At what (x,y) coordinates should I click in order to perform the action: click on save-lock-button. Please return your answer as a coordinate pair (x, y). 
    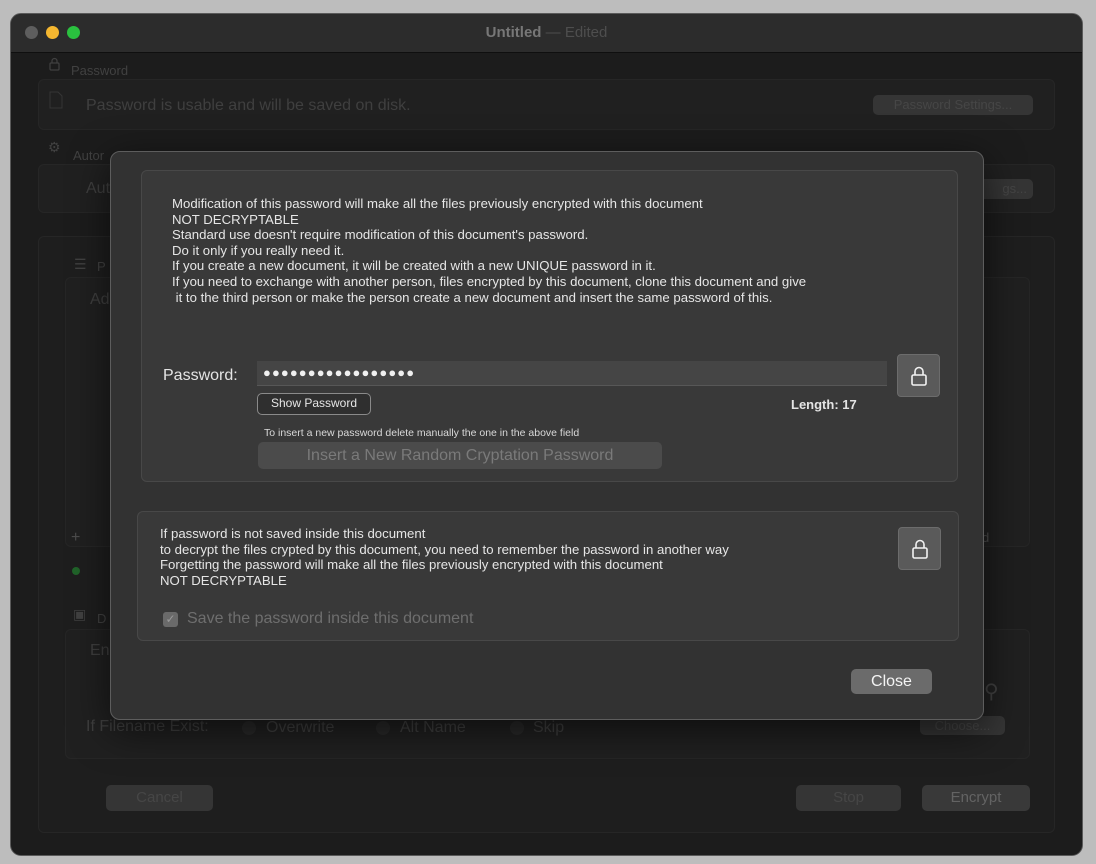
    Looking at the image, I should click on (919, 548).